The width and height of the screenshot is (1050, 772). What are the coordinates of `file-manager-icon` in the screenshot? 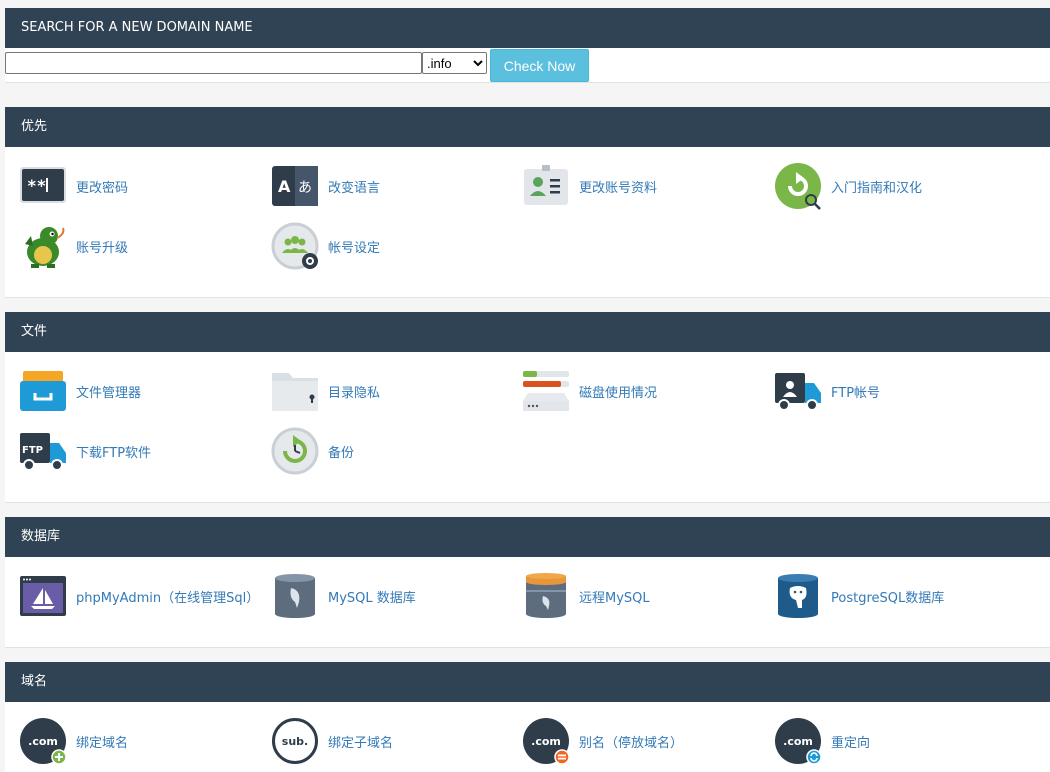 It's located at (43, 391).